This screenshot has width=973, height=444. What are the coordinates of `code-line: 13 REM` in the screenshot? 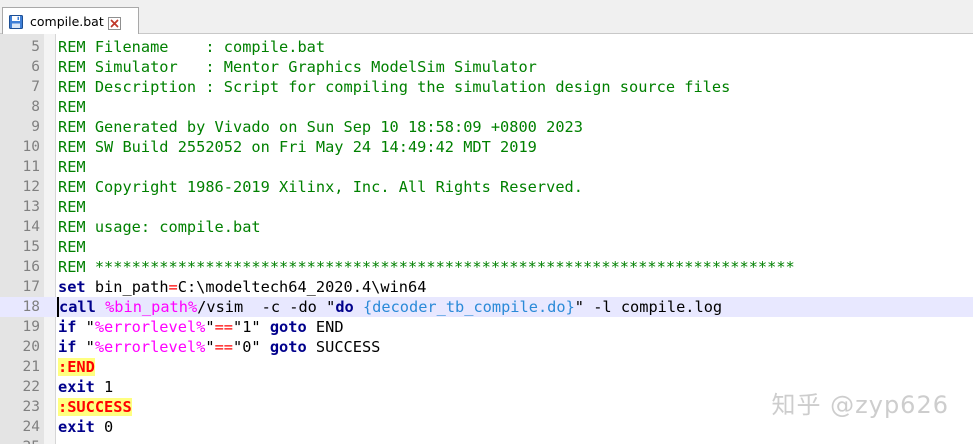 It's located at (486, 207).